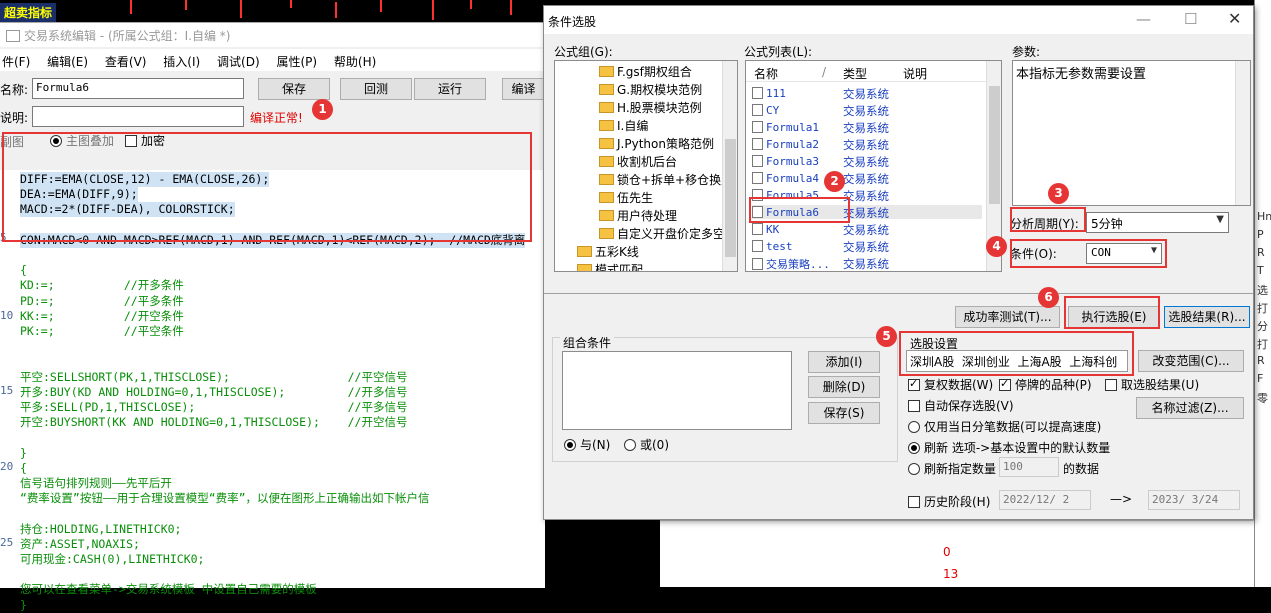 This screenshot has height=613, width=1271. Describe the element at coordinates (914, 502) in the screenshot. I see `history-checkbox` at that location.